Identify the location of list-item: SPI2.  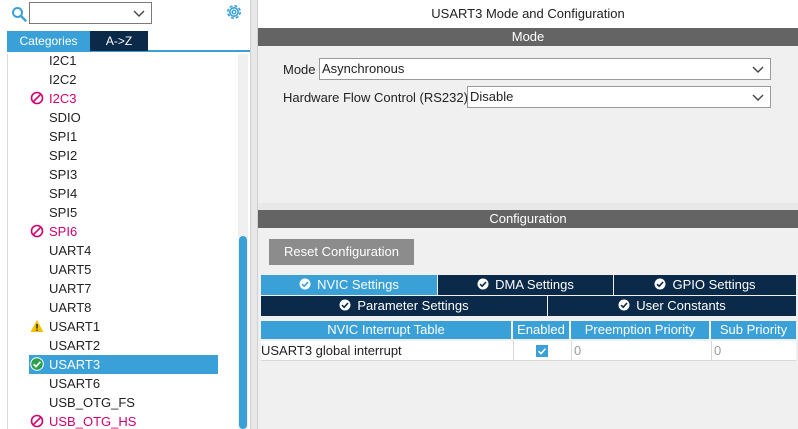
(123, 155).